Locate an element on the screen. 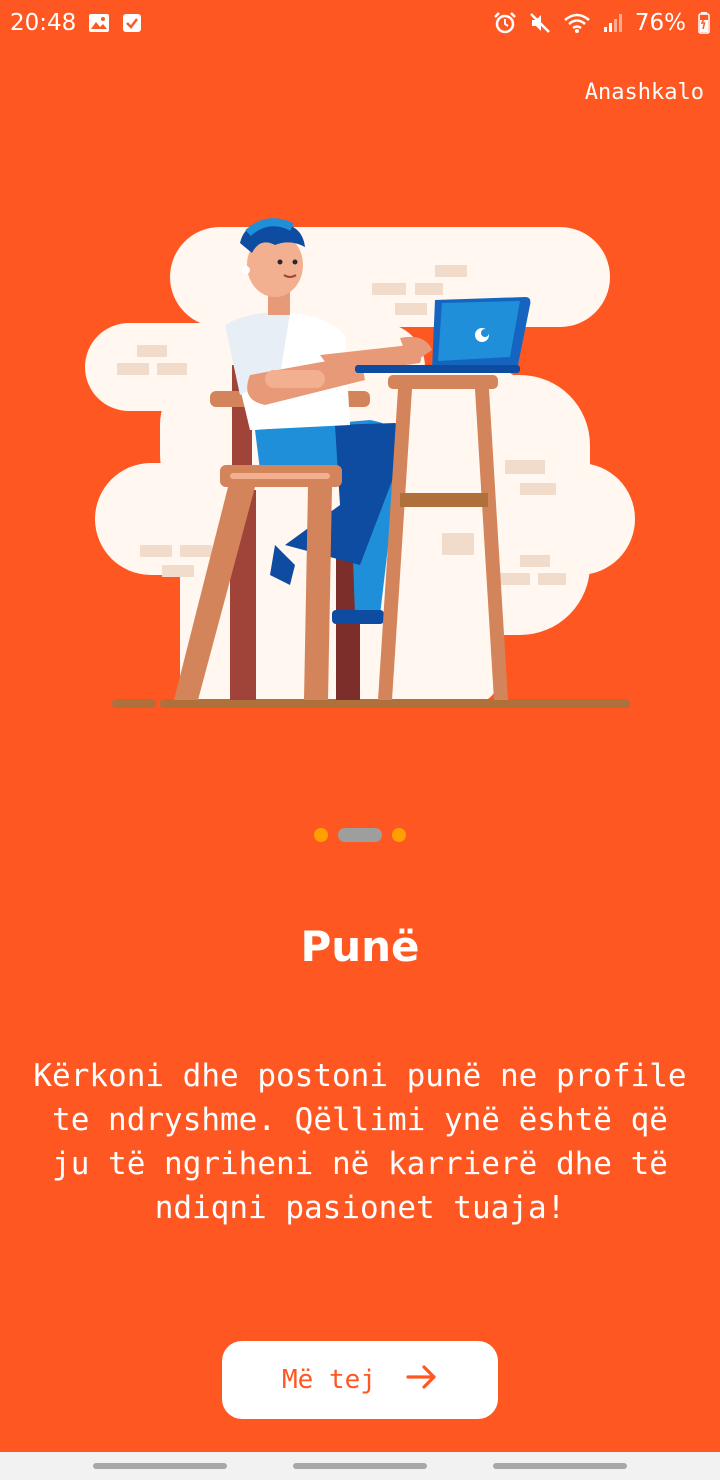  page-indicator is located at coordinates (360, 835).